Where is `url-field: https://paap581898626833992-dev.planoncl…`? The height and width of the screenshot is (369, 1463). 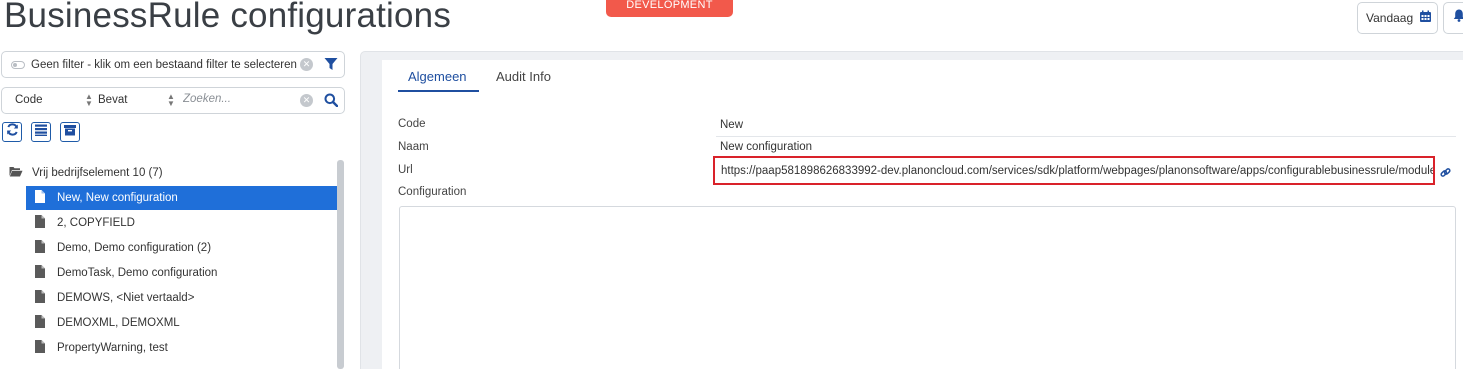
url-field: https://paap581898626833992-dev.planoncl… is located at coordinates (1074, 170).